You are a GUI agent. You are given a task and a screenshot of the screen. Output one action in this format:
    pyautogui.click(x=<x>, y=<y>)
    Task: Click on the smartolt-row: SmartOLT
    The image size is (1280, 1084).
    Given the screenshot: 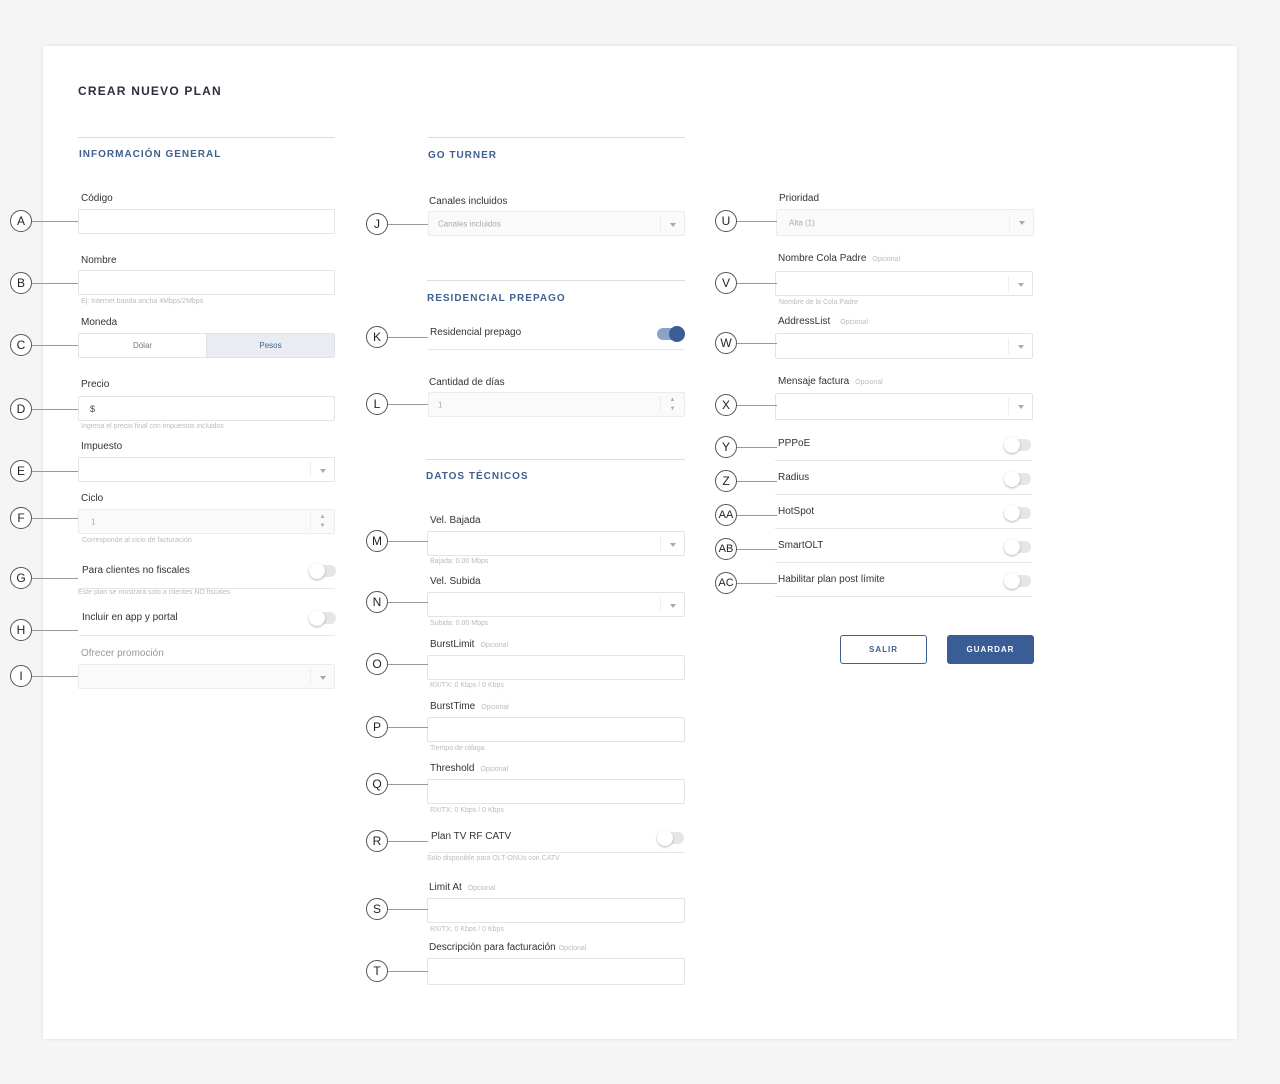 What is the action you would take?
    pyautogui.click(x=903, y=550)
    